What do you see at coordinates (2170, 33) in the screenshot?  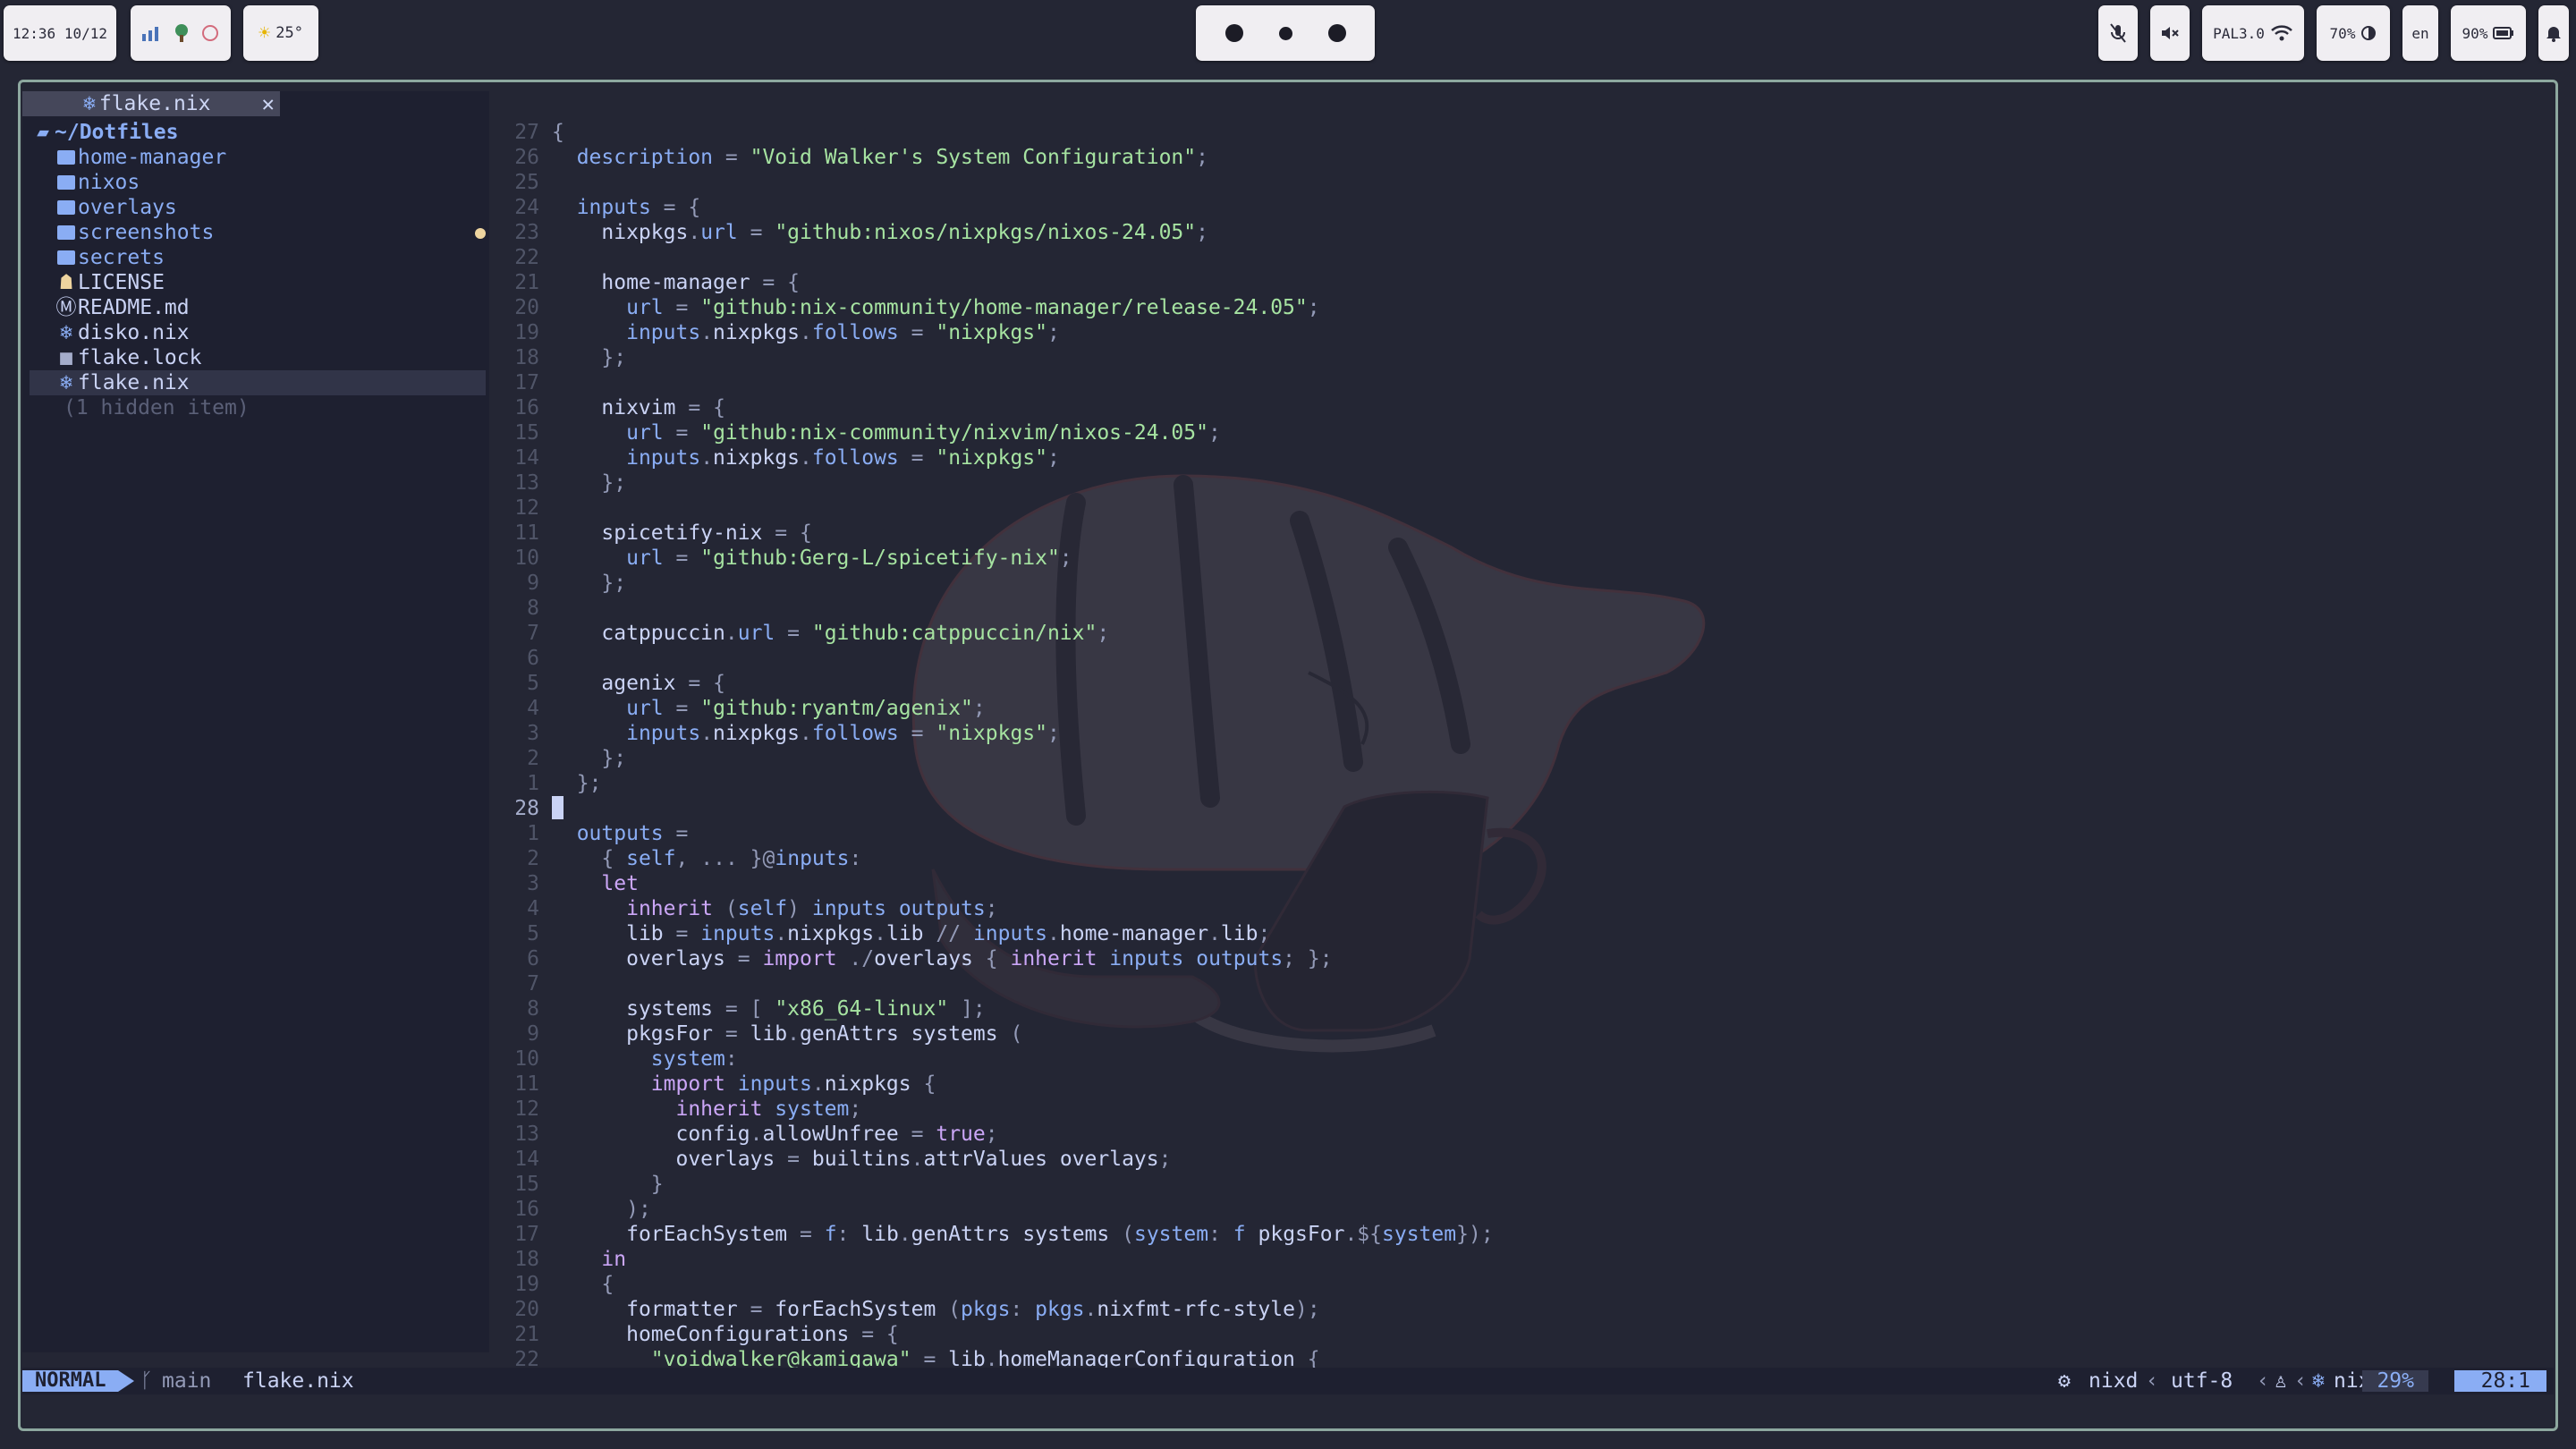 I see `volume-muted-button` at bounding box center [2170, 33].